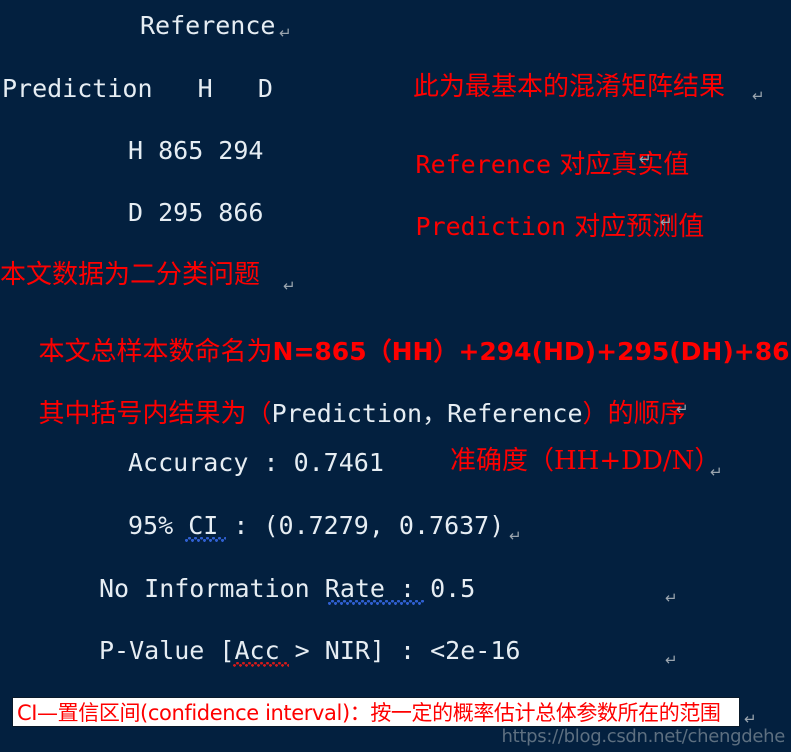 The width and height of the screenshot is (791, 752). I want to click on annotation-reference-text: 对应真实值, so click(620, 165).